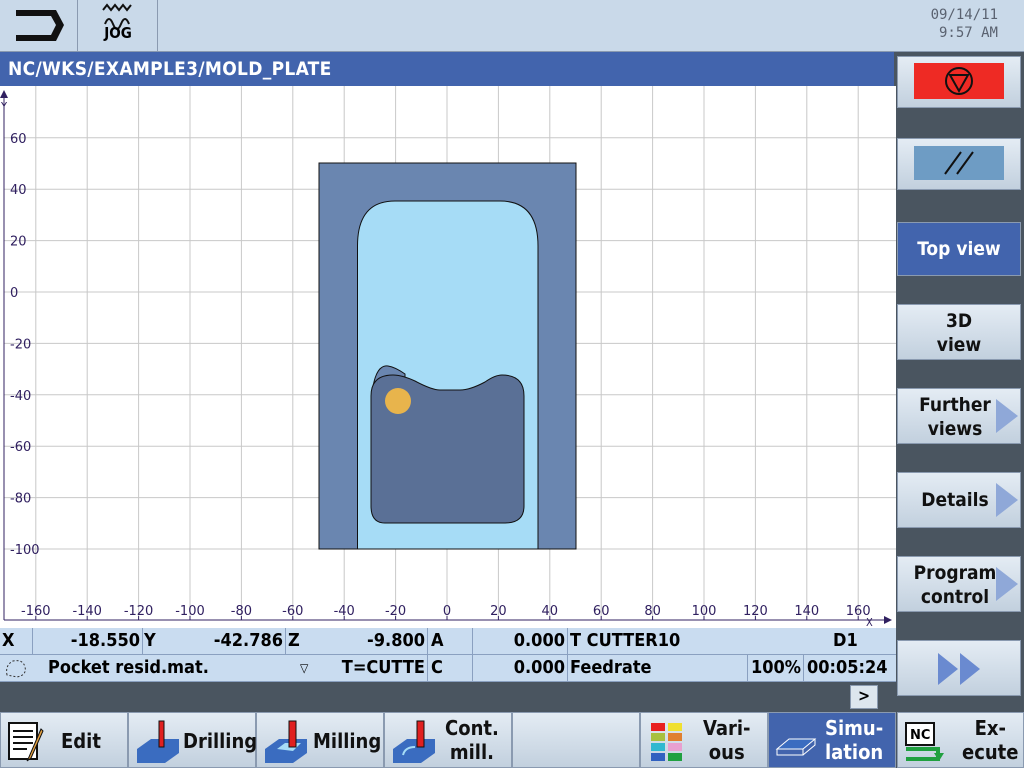  Describe the element at coordinates (652, 611) in the screenshot. I see `x-tick-label: 80` at that location.